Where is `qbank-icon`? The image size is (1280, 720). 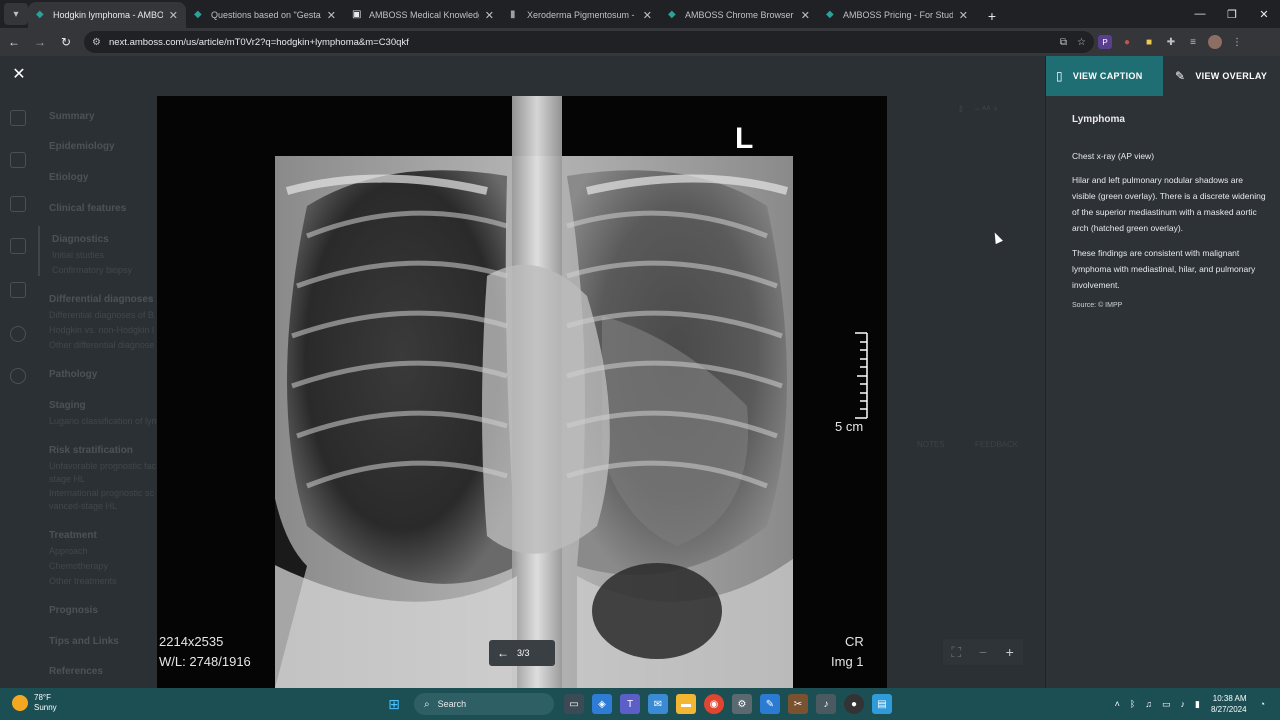
qbank-icon is located at coordinates (18, 160).